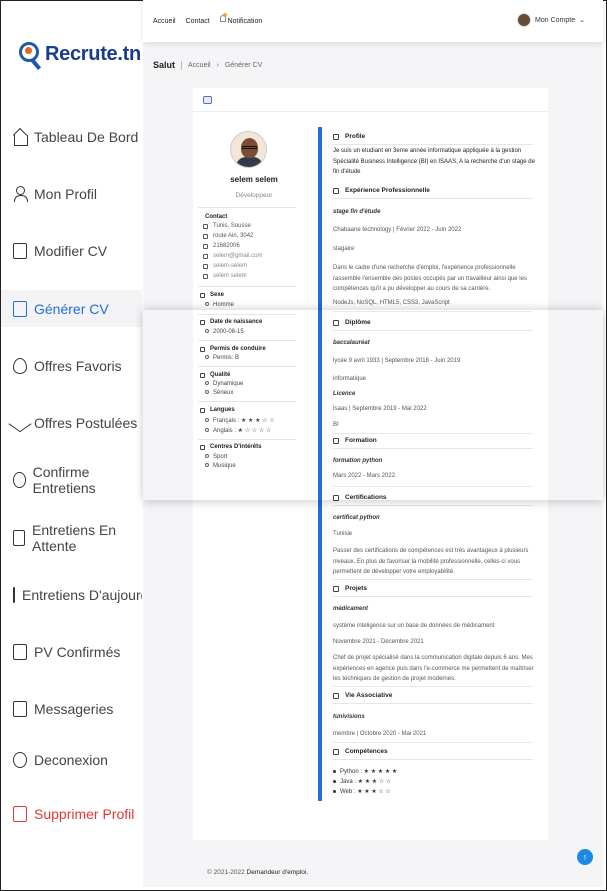  Describe the element at coordinates (433, 193) in the screenshot. I see `experience-title: Expérience Professionnelle` at that location.